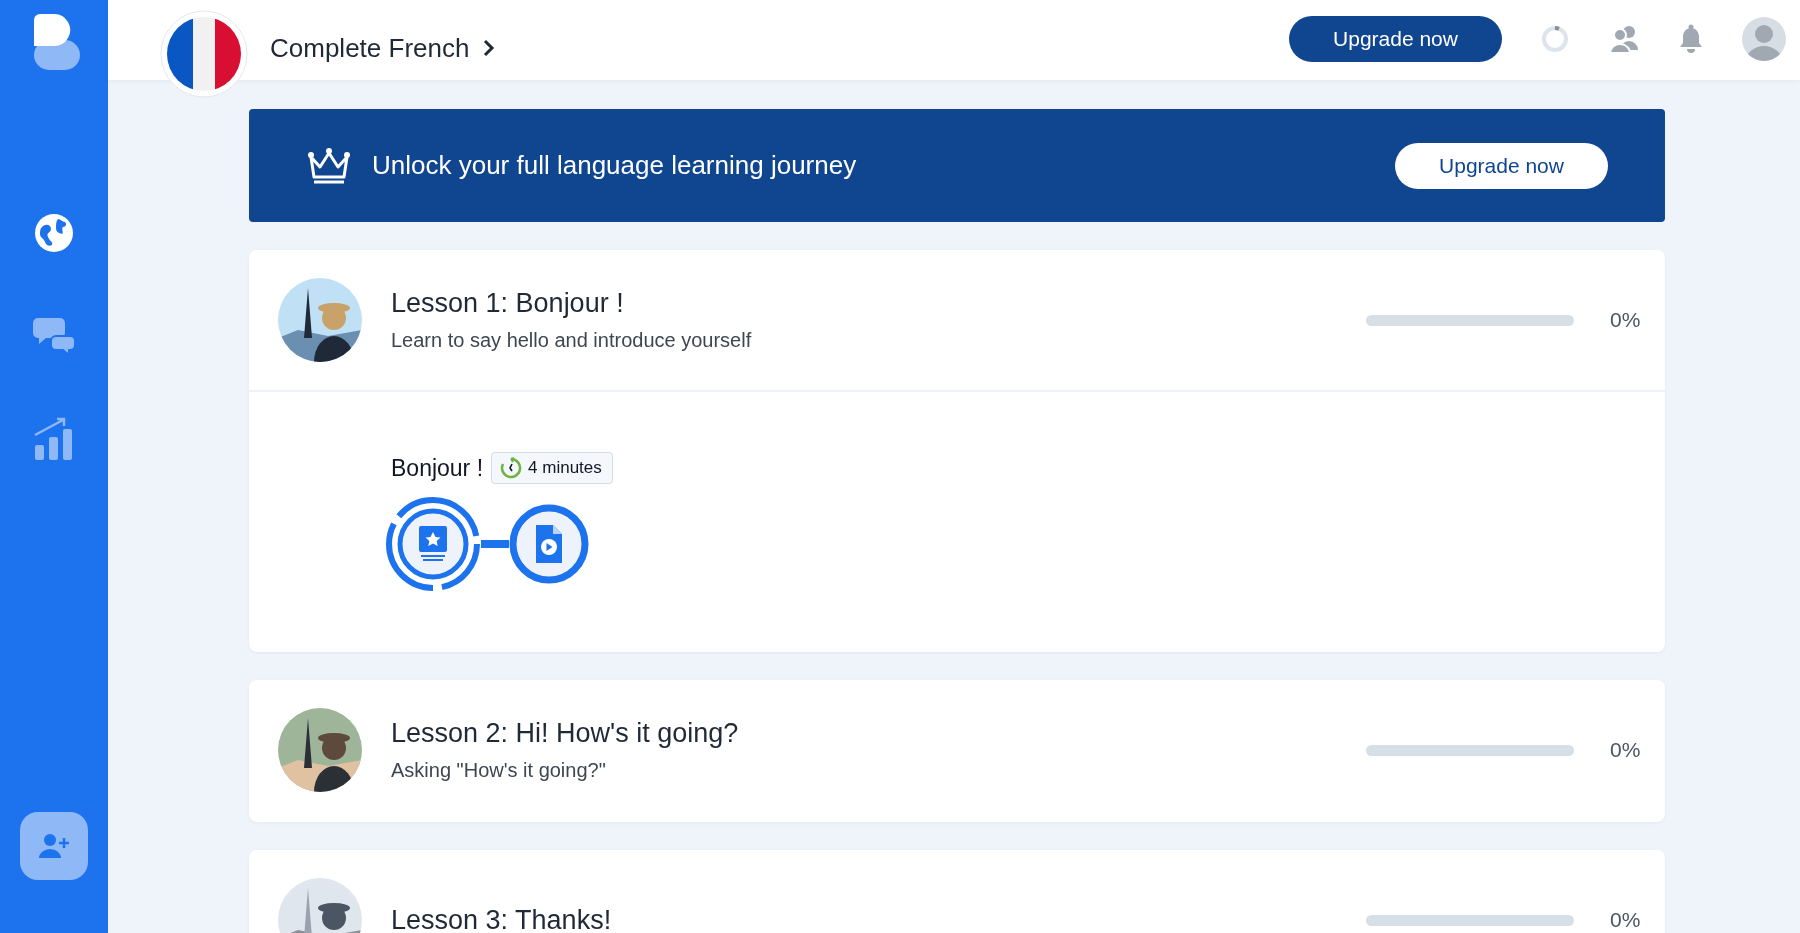 This screenshot has height=933, width=1800. I want to click on add-friend-button, so click(54, 846).